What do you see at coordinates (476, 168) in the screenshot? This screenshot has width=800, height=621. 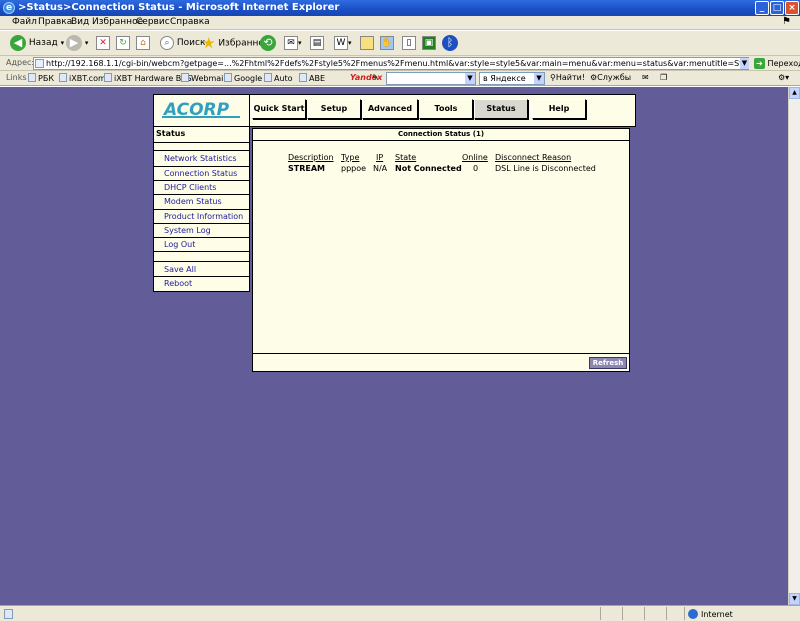 I see `cell-online: 0` at bounding box center [476, 168].